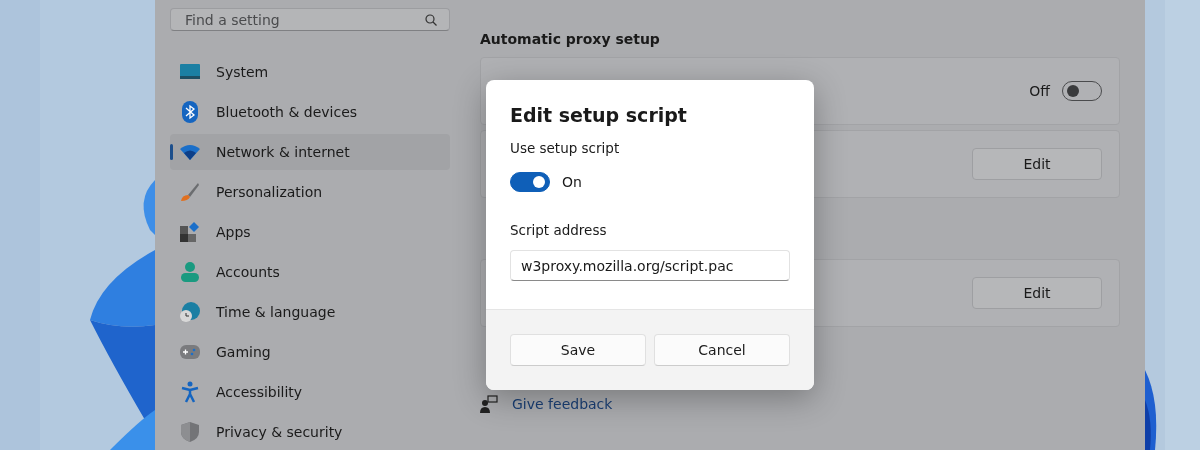 The width and height of the screenshot is (1200, 450). I want to click on toggle-label: Use setup script, so click(565, 149).